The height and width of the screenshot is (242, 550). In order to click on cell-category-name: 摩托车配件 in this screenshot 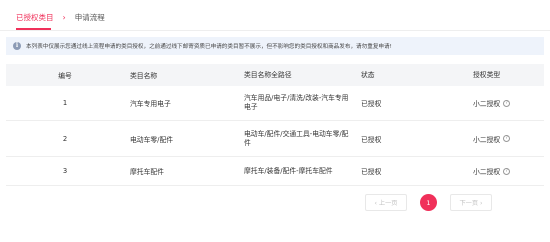, I will do `click(147, 172)`.